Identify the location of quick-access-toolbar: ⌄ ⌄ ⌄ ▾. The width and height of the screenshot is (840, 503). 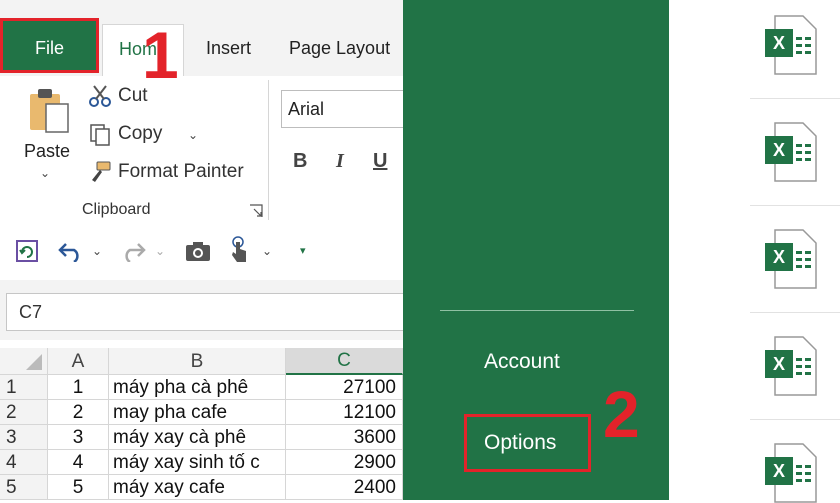
(201, 252).